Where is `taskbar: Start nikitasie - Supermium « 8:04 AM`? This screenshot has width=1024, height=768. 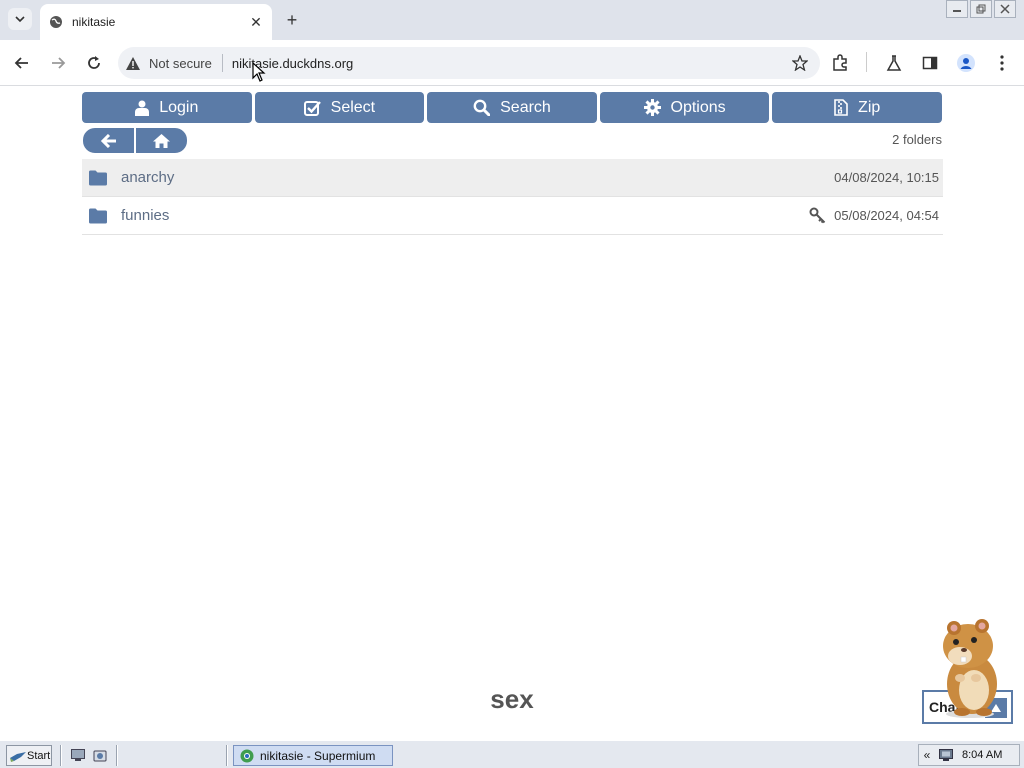
taskbar: Start nikitasie - Supermium « 8:04 AM is located at coordinates (512, 754).